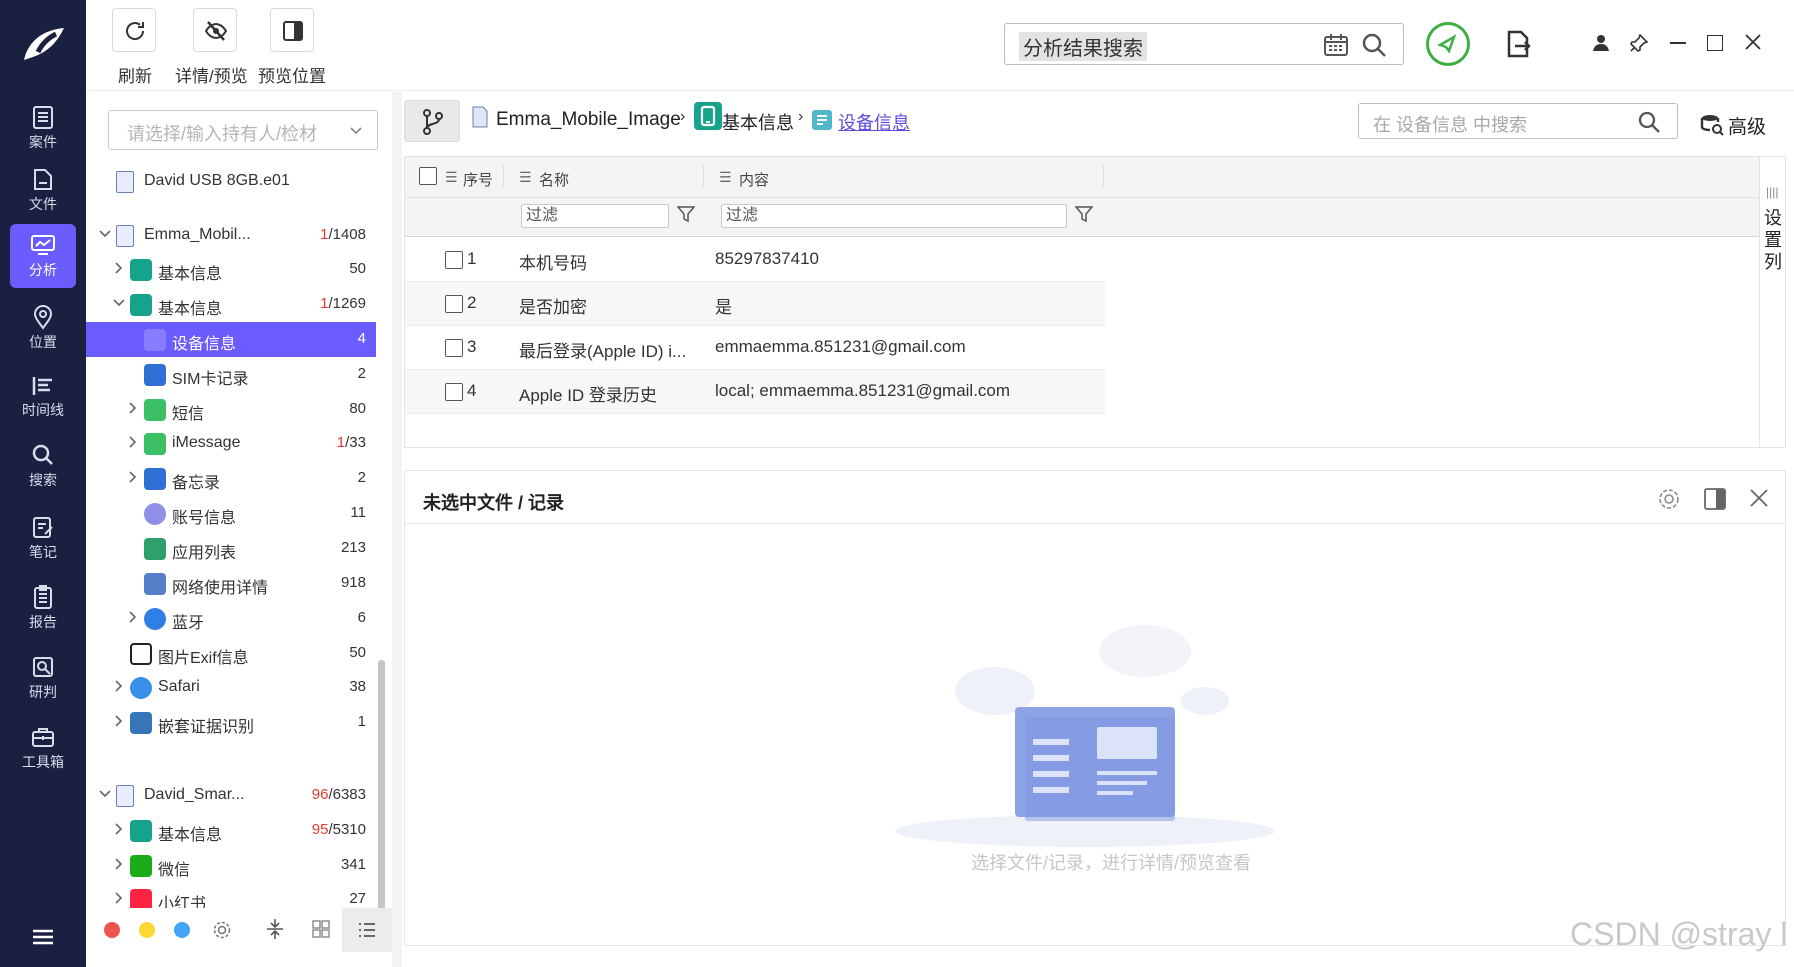  What do you see at coordinates (321, 931) in the screenshot?
I see `grid-view-icon` at bounding box center [321, 931].